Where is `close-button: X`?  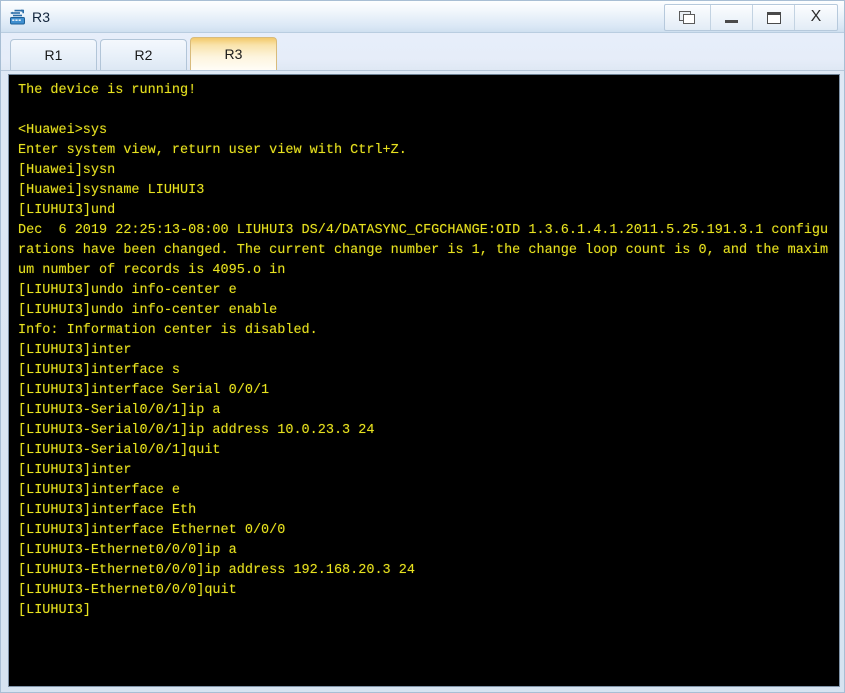
close-button: X is located at coordinates (816, 17).